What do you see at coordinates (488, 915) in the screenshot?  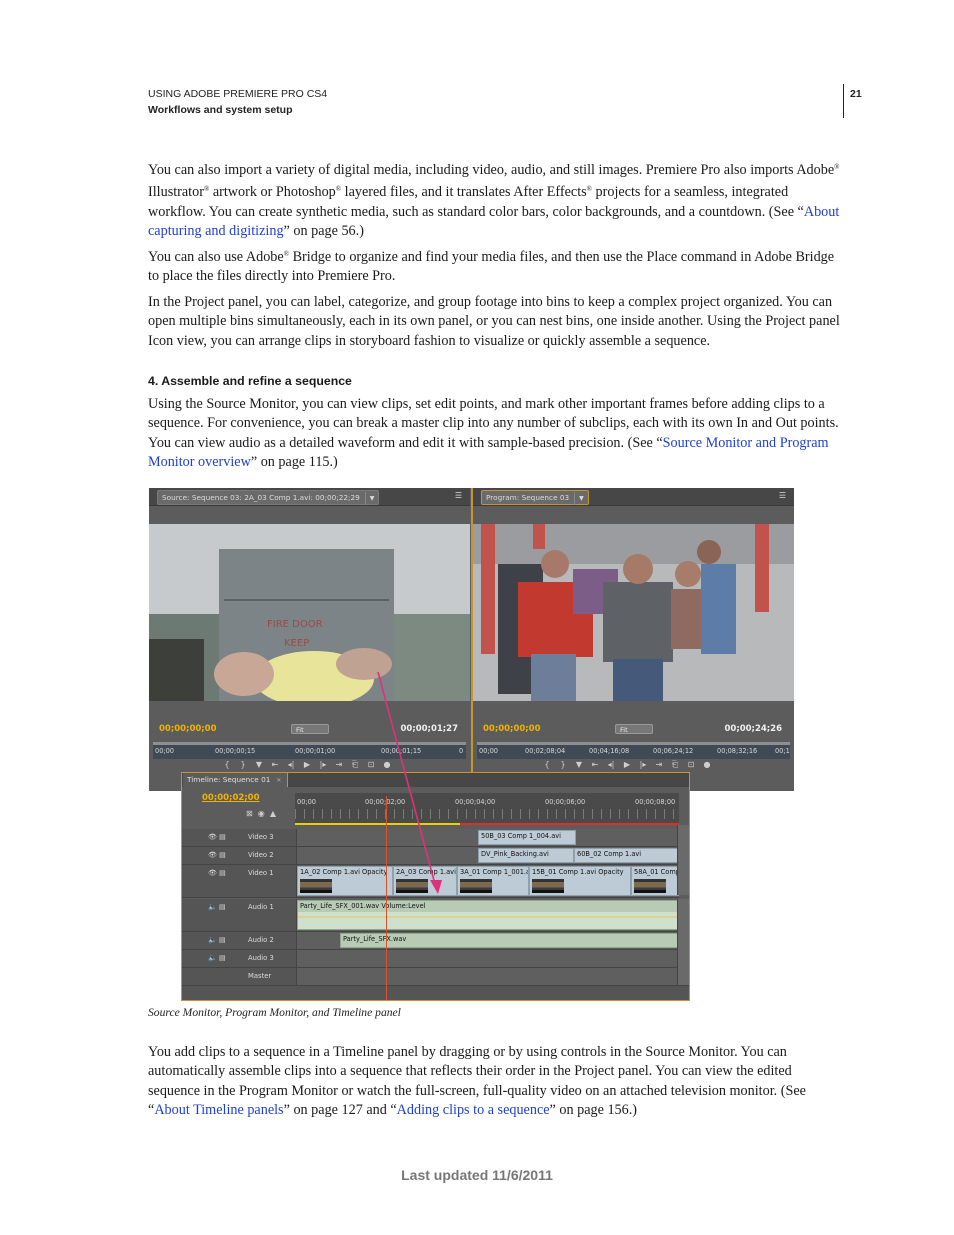 I see `timeline-clip: Party_Life_SFX_001.wav Volume:Level` at bounding box center [488, 915].